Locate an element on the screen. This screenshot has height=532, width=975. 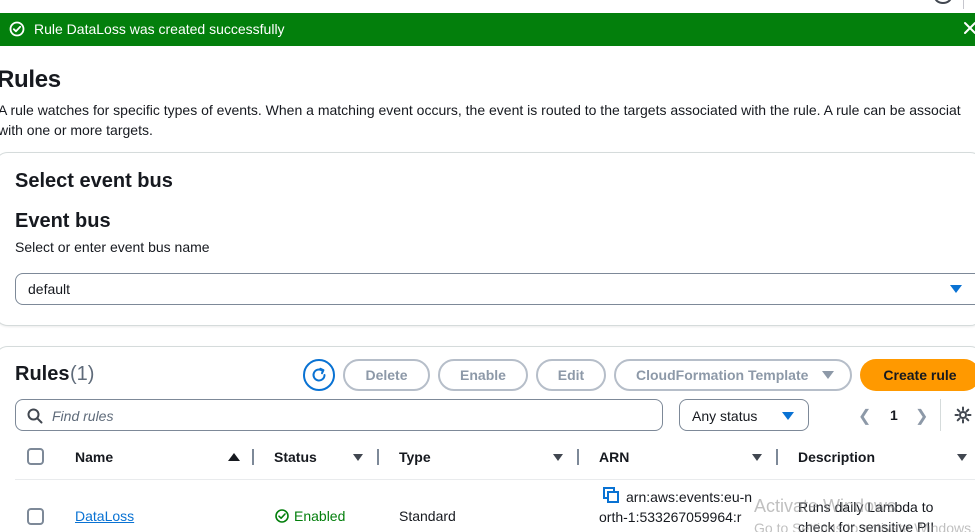
user-icon is located at coordinates (943, 2).